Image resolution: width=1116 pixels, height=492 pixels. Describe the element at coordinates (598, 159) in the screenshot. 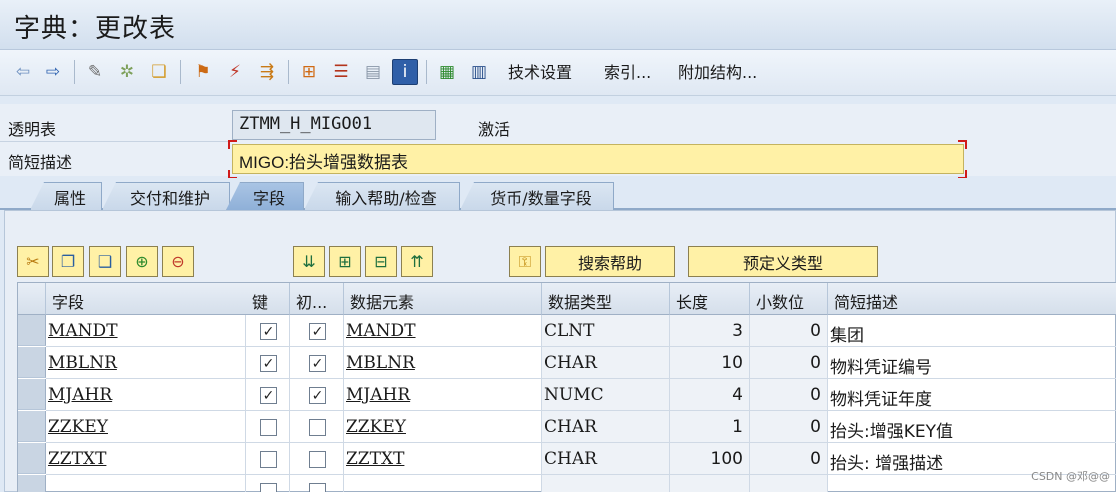

I see `short-description-field: MIGO:抬头增强数据表` at that location.